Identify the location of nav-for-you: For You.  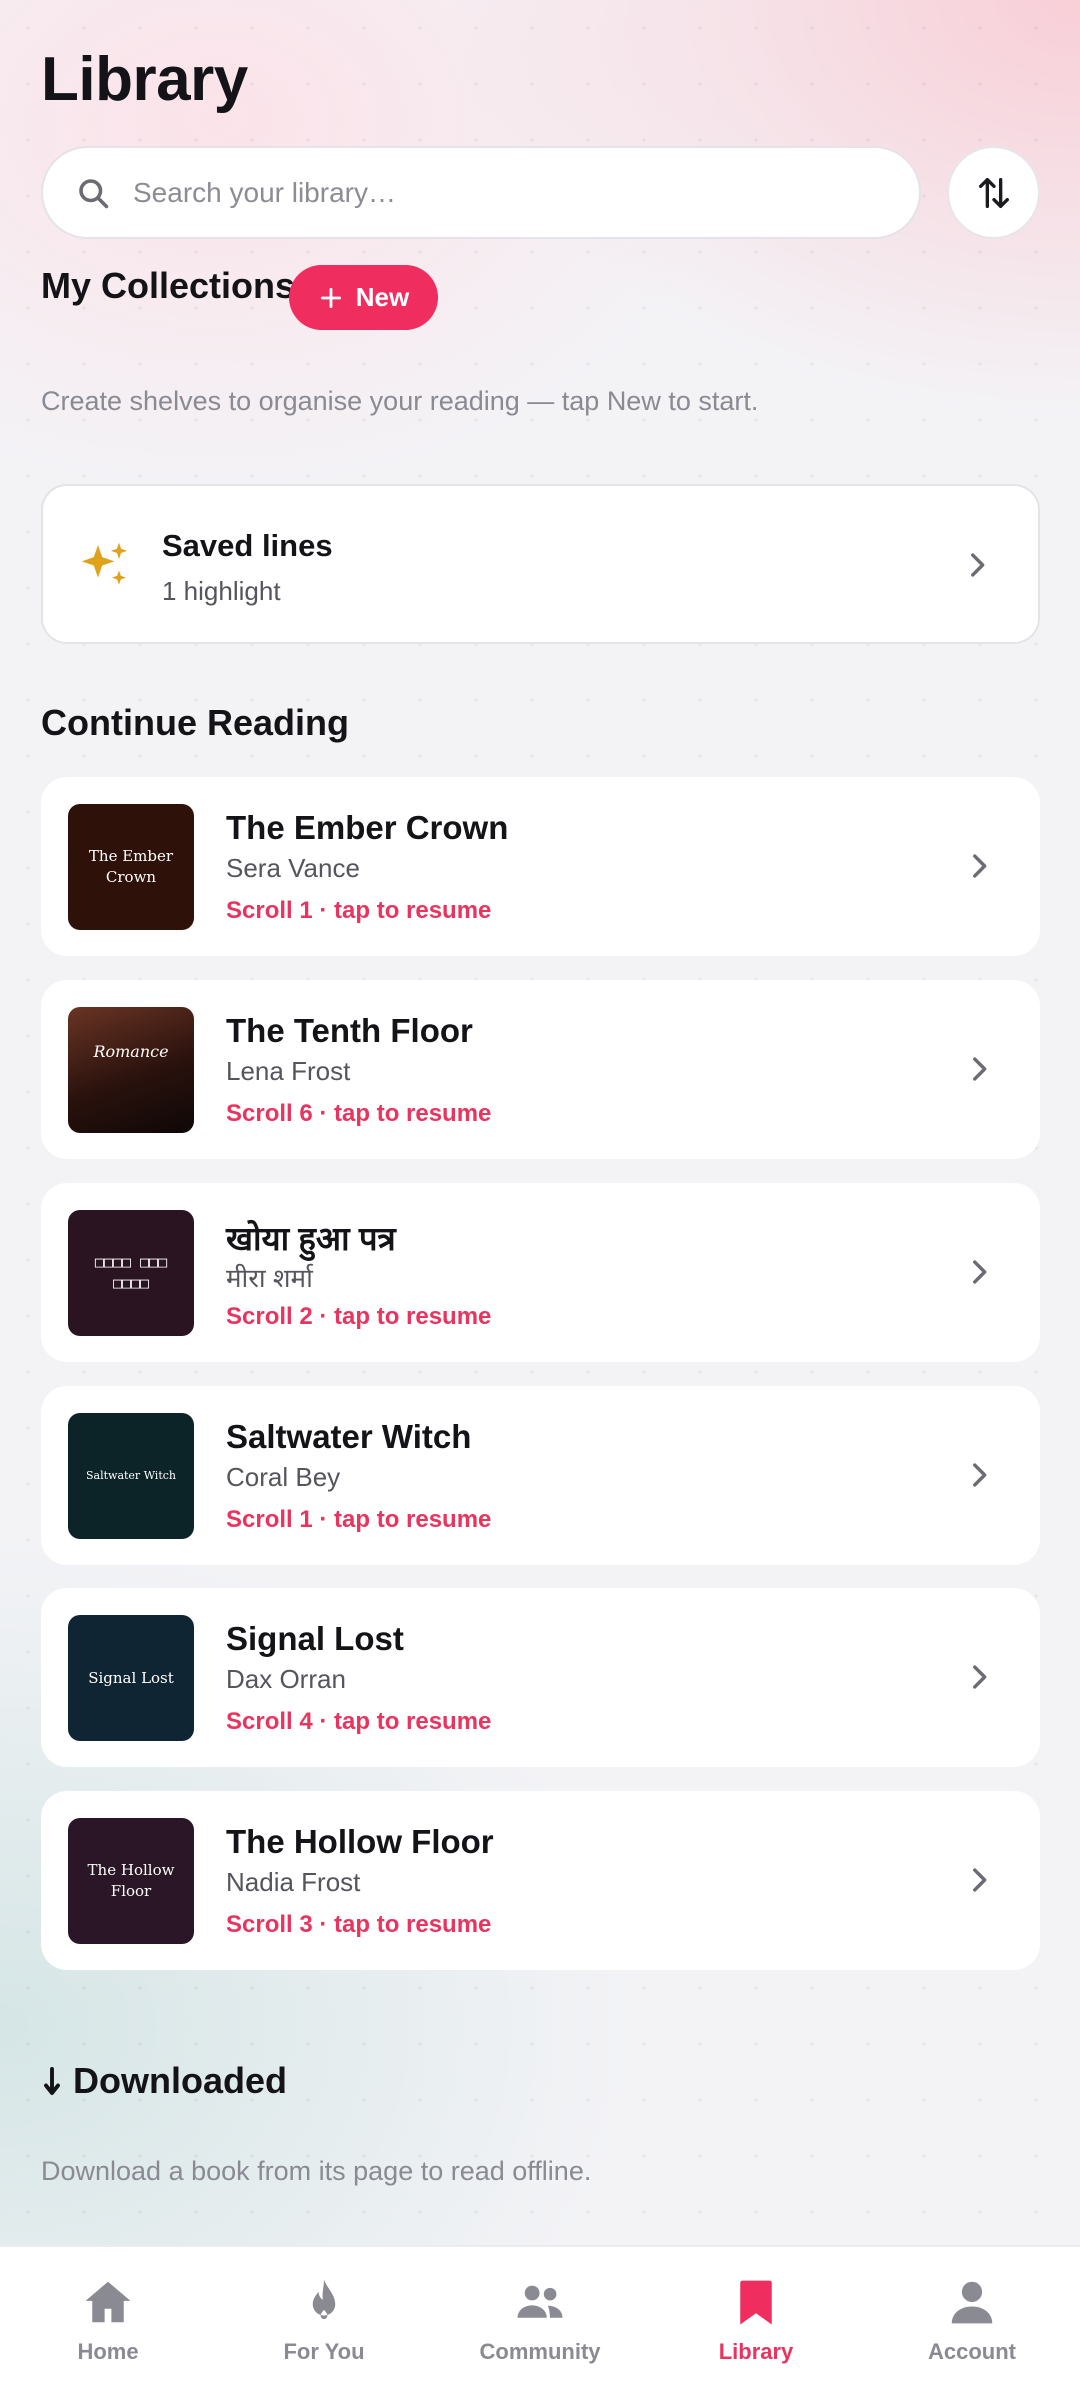
(324, 2315).